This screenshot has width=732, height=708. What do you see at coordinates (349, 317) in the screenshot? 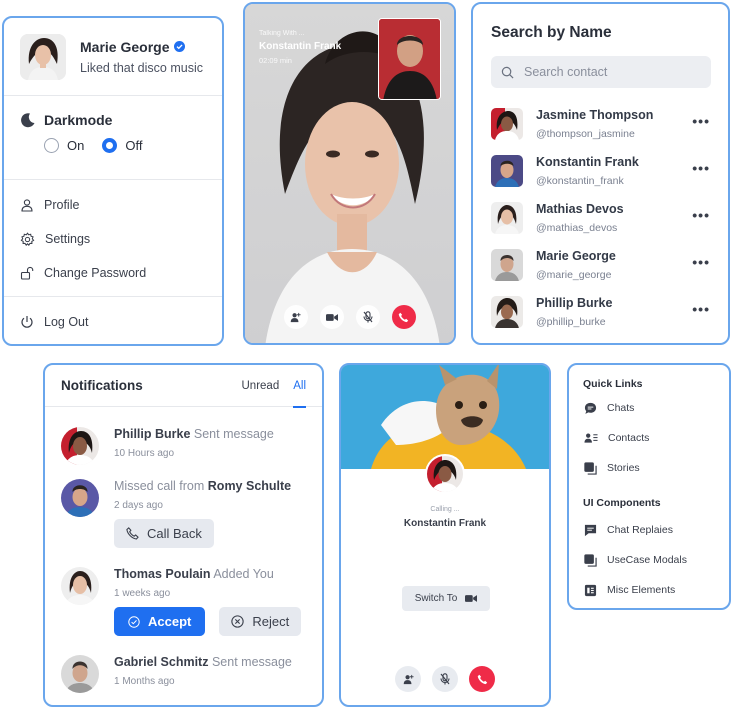
I see `call-controls` at bounding box center [349, 317].